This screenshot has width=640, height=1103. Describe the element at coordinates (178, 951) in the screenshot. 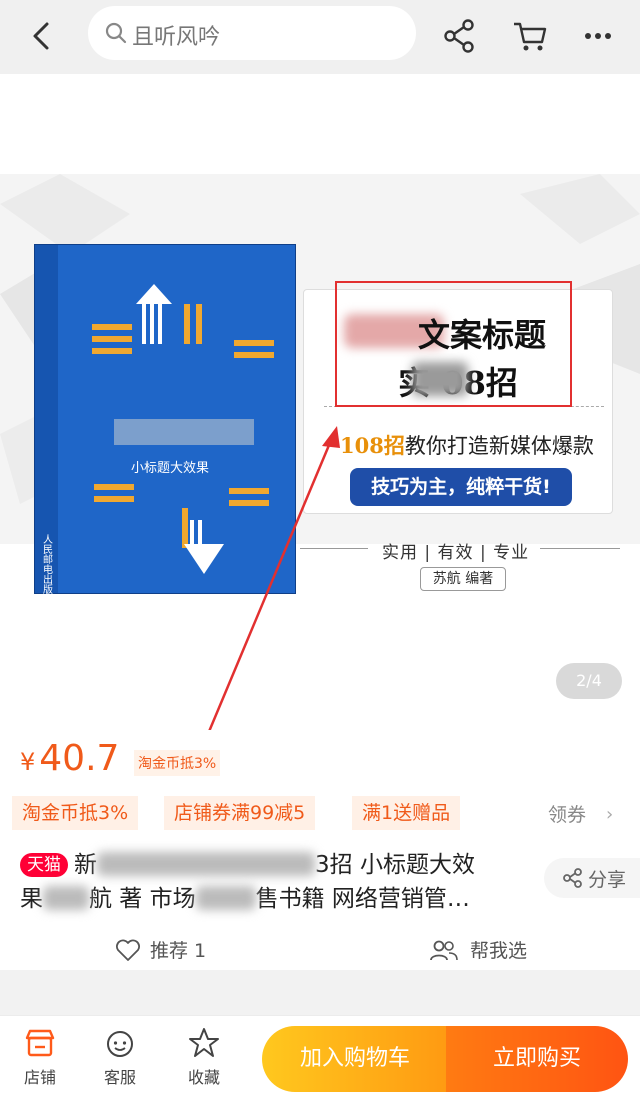

I see `recommend-label: 推荐 1` at that location.